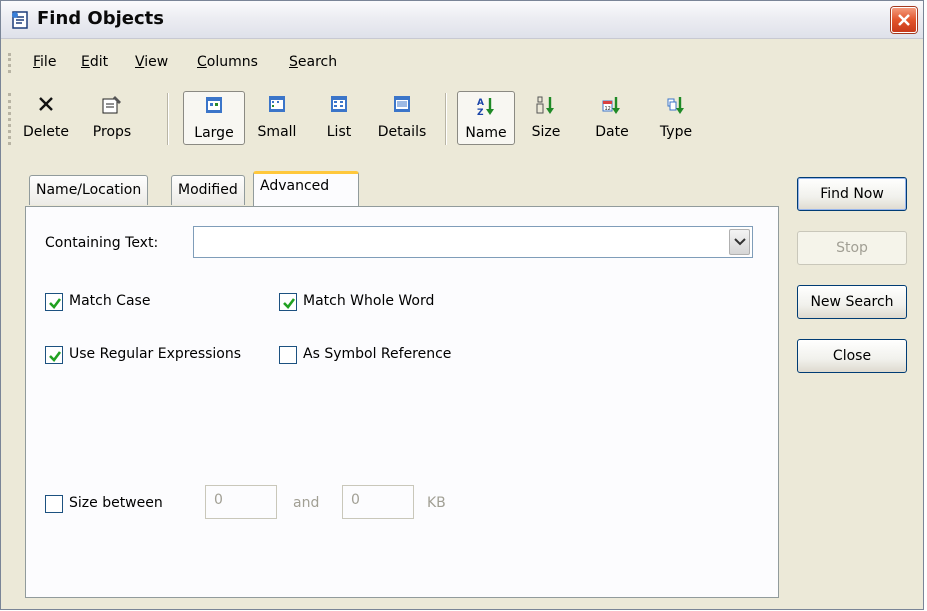  I want to click on close-button: Close, so click(852, 356).